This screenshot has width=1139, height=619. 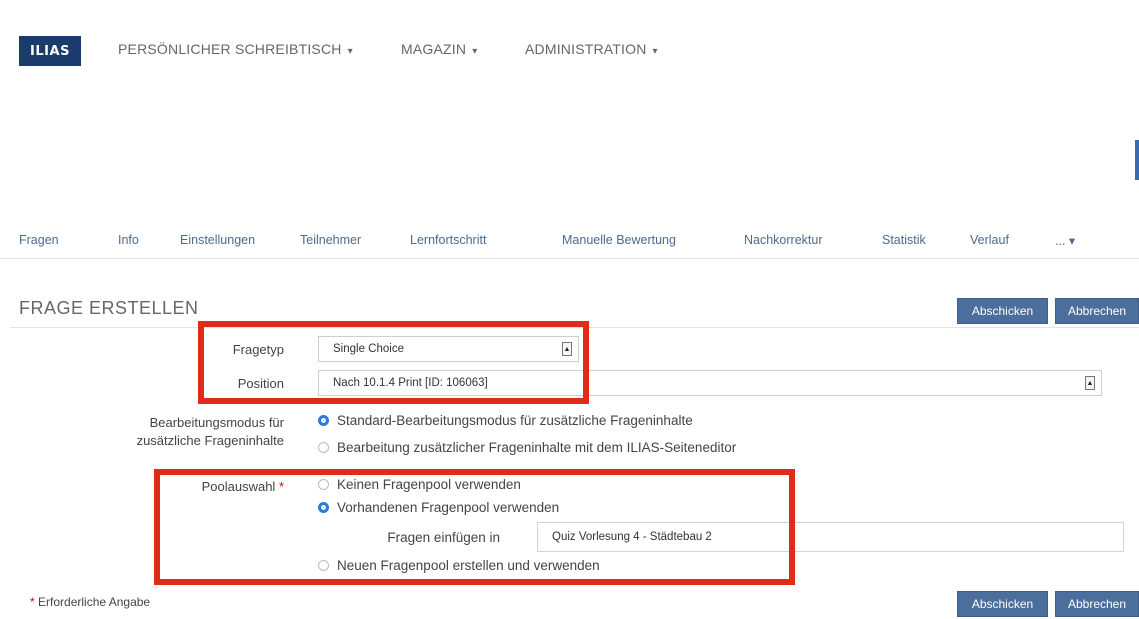 I want to click on pool-new-option: Neuen Fragenpool erstellen und verwenden, so click(x=459, y=565).